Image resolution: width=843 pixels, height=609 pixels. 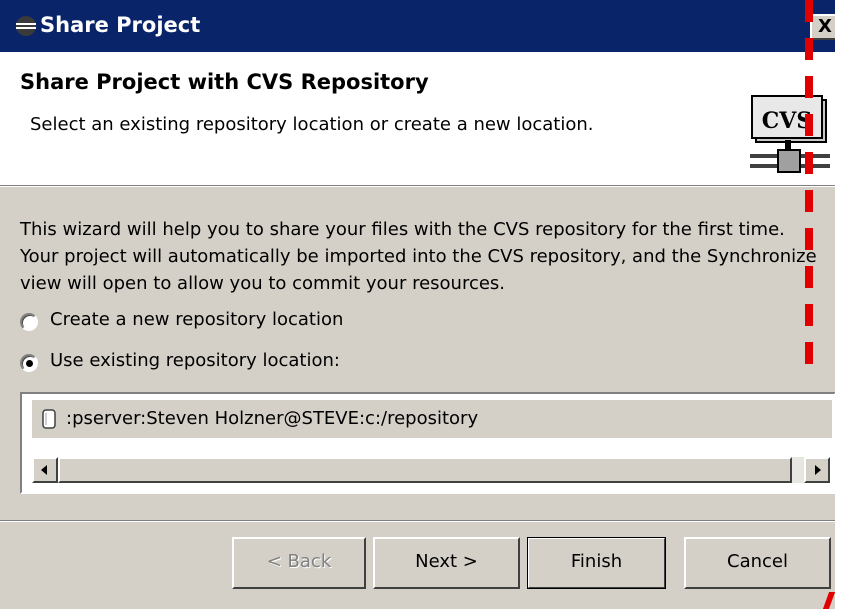 What do you see at coordinates (224, 82) in the screenshot?
I see `page-title: Share Project with CVS Repository` at bounding box center [224, 82].